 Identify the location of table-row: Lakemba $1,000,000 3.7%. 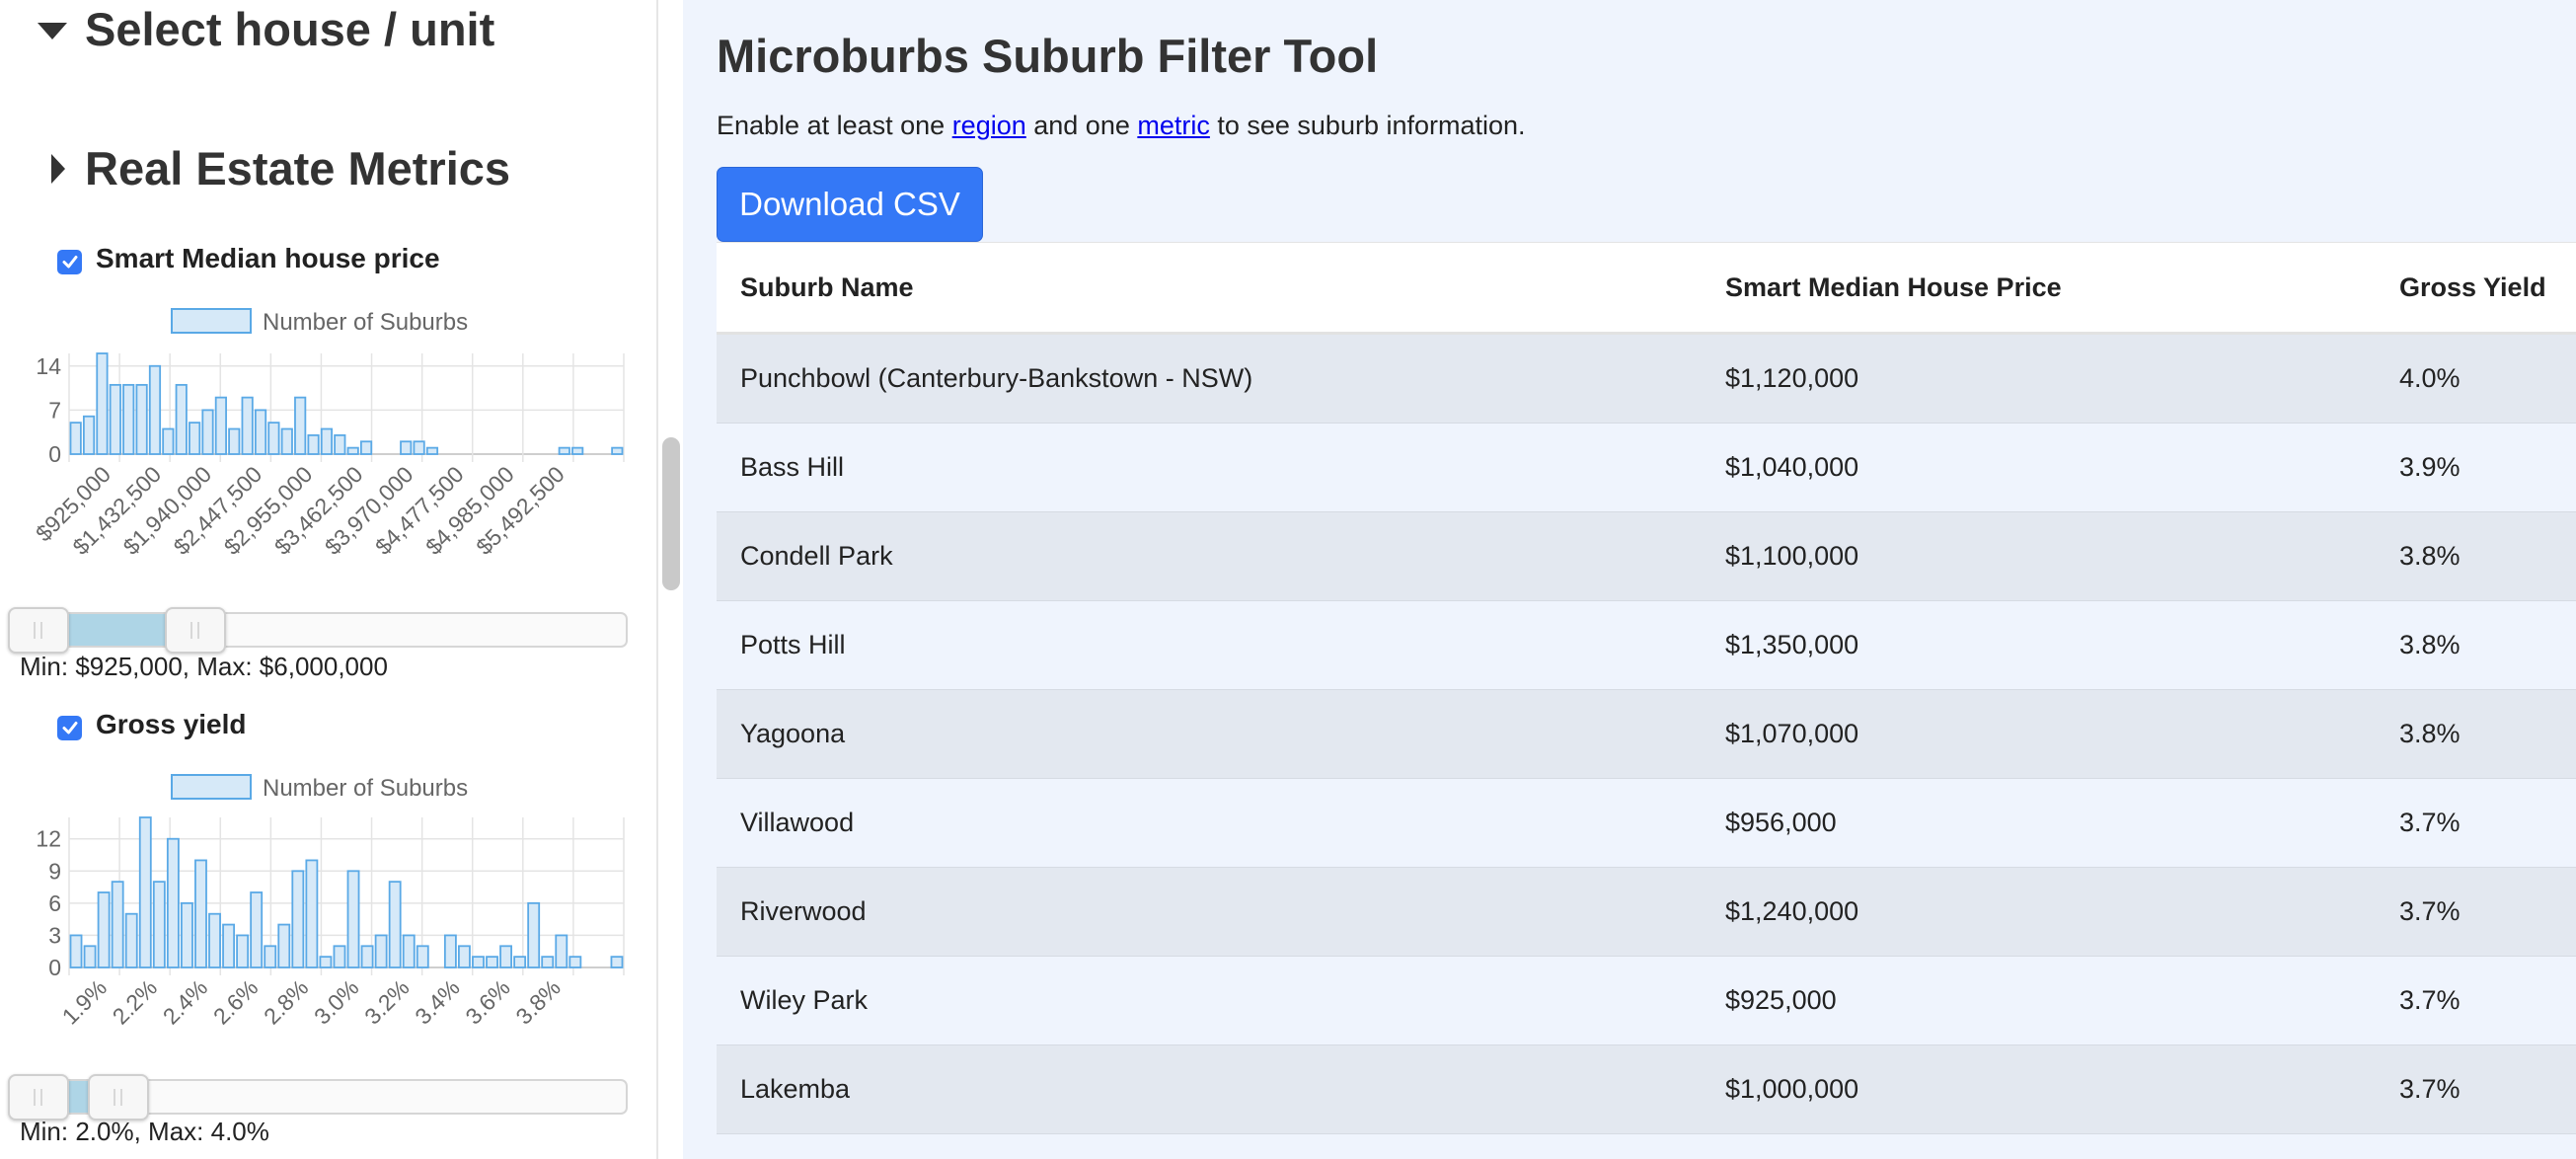
(1647, 1089).